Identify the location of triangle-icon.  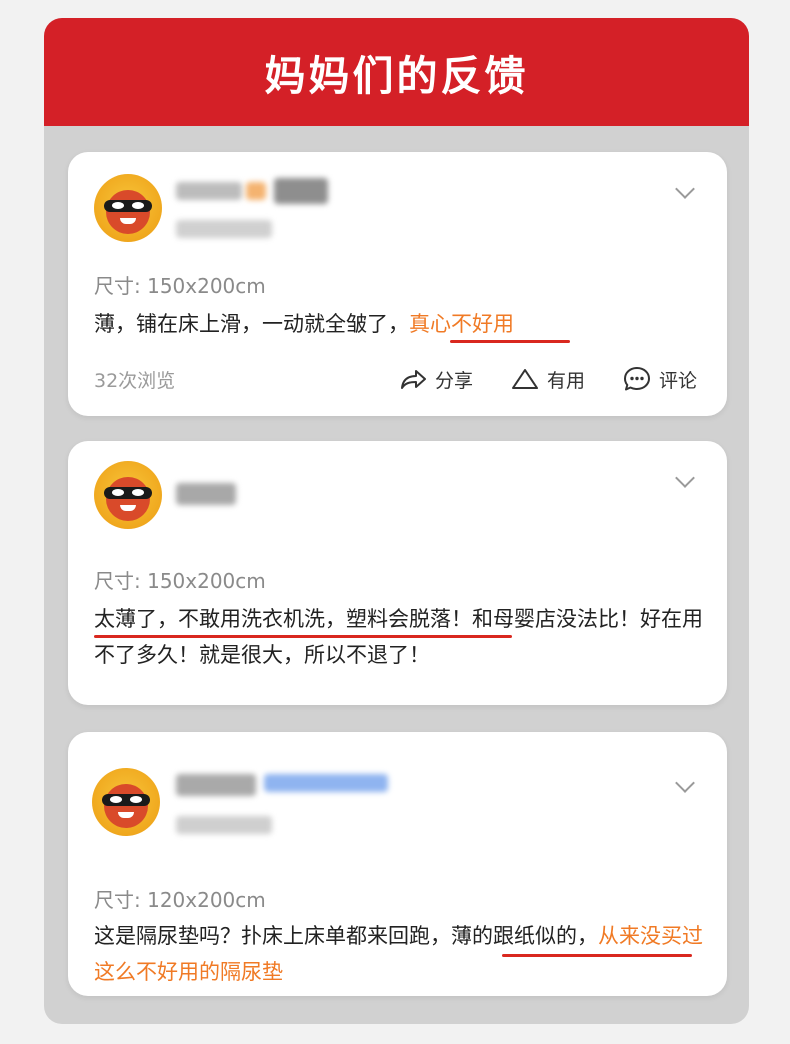
(524, 379).